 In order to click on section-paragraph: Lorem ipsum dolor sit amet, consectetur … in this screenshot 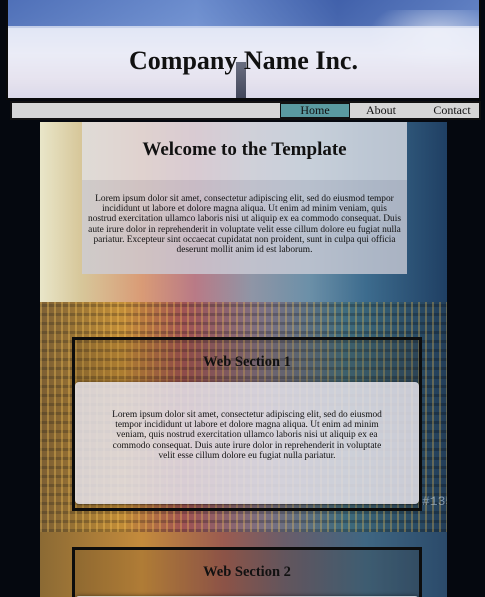, I will do `click(247, 435)`.